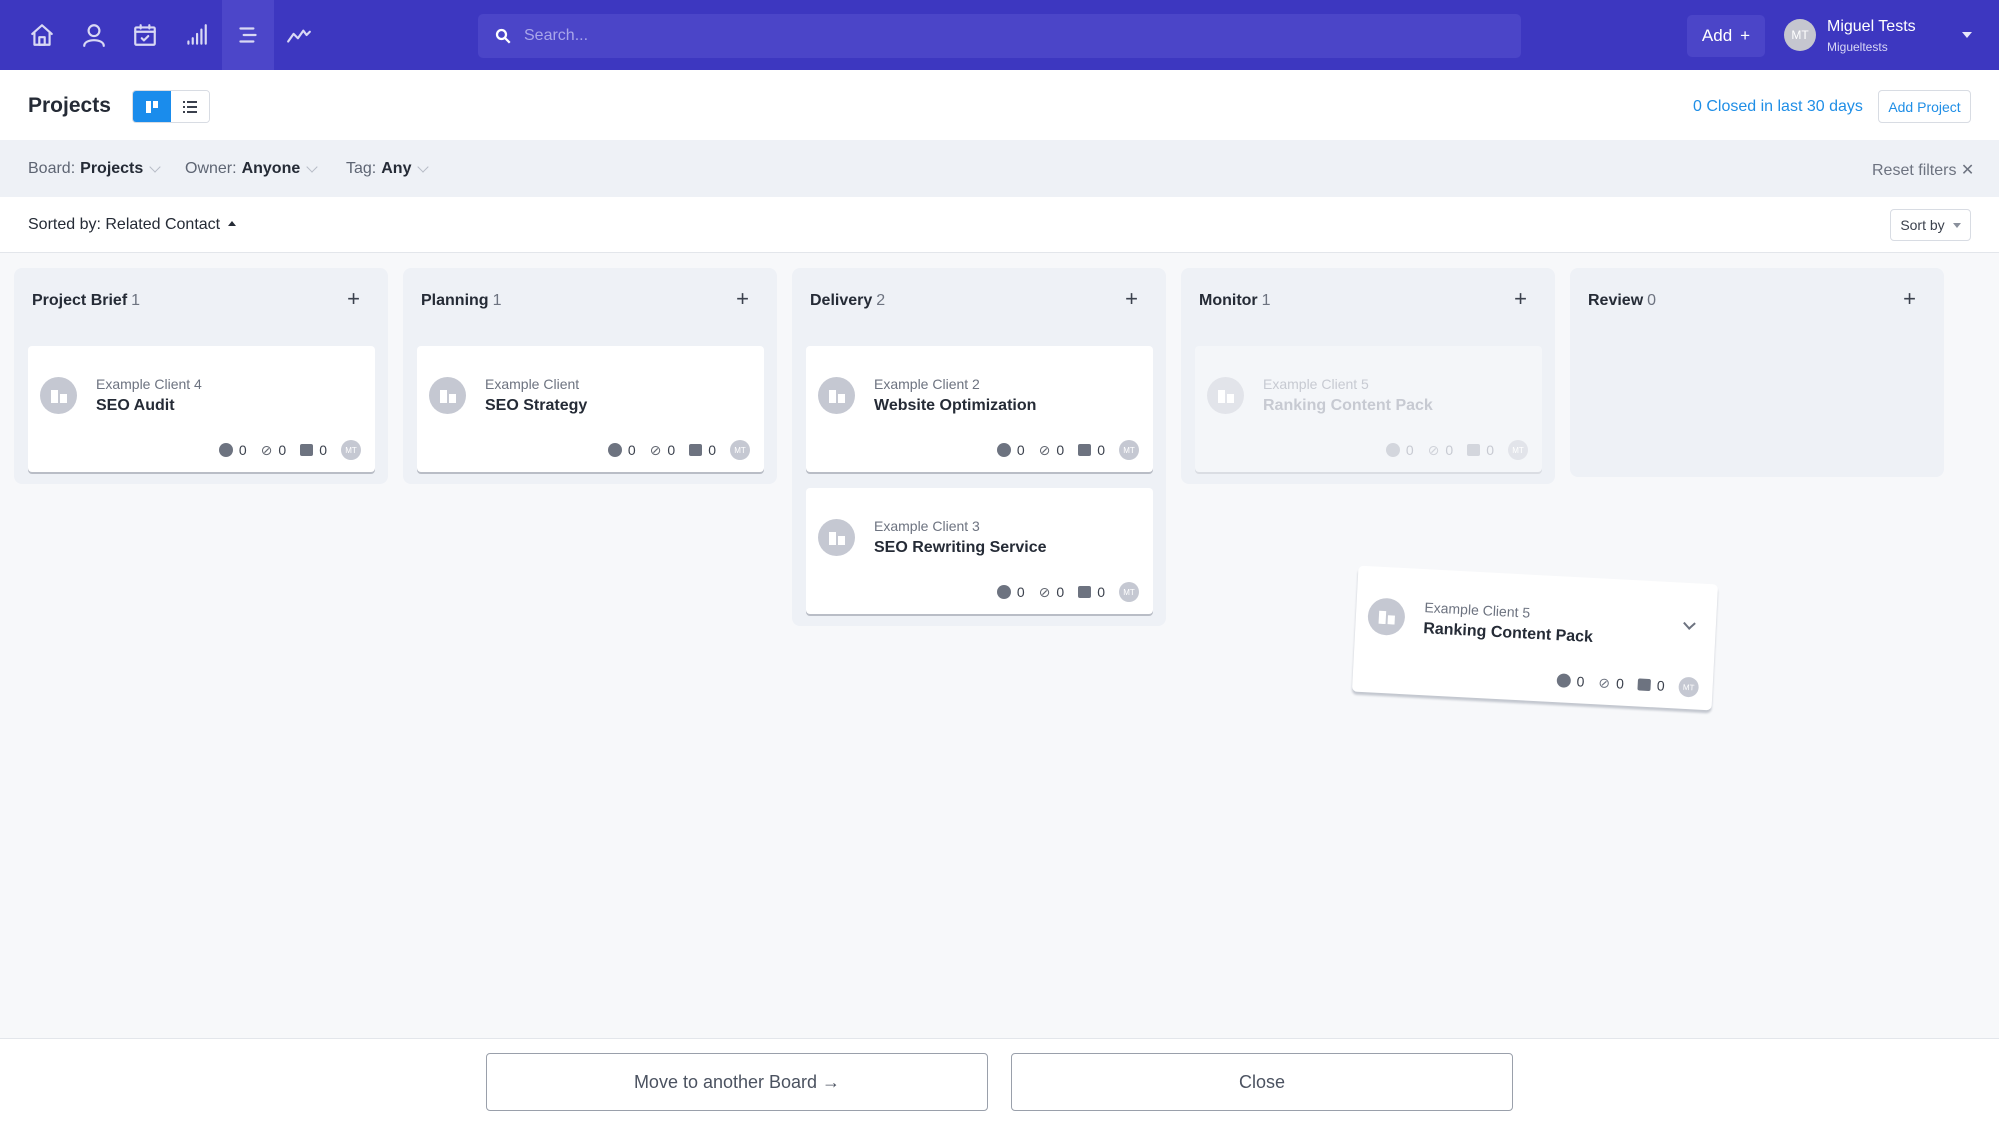 The image size is (1999, 1122). I want to click on page-title: Projects, so click(69, 105).